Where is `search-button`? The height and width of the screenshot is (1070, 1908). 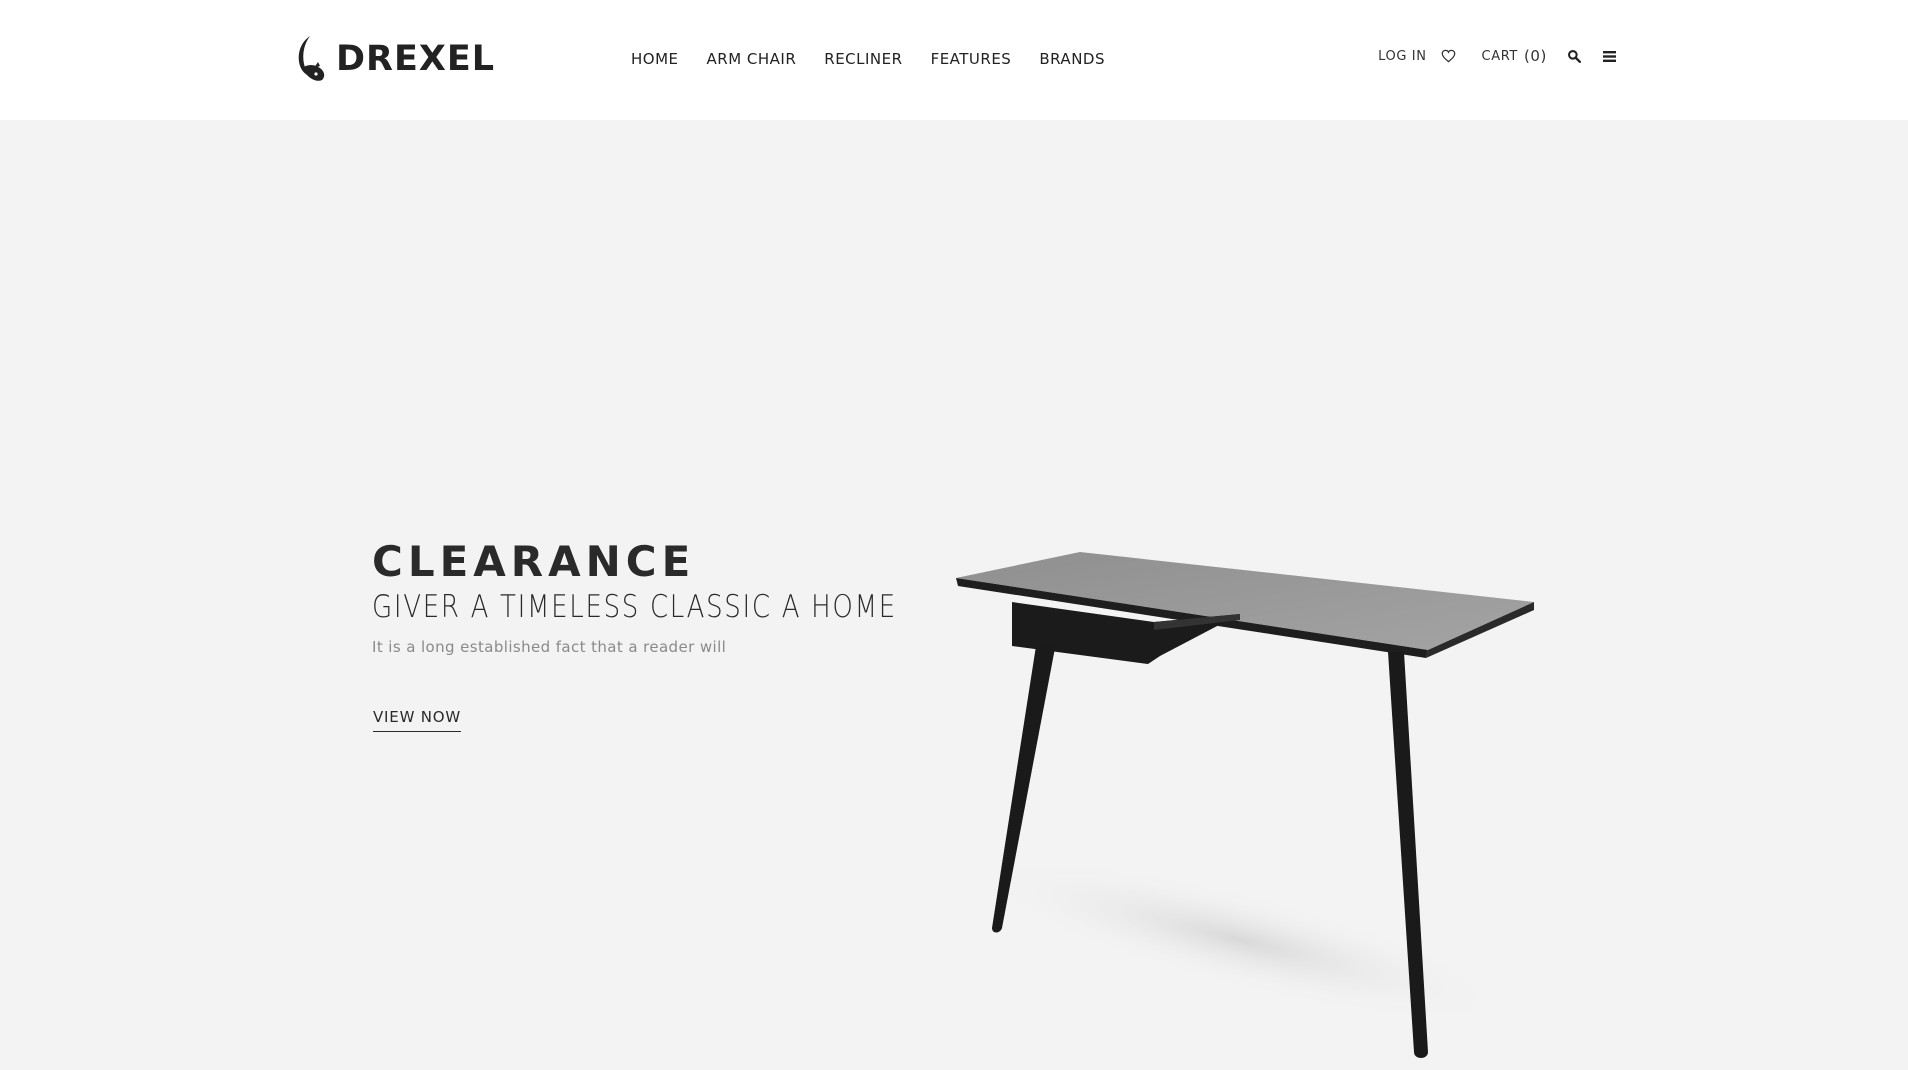
search-button is located at coordinates (1574, 56).